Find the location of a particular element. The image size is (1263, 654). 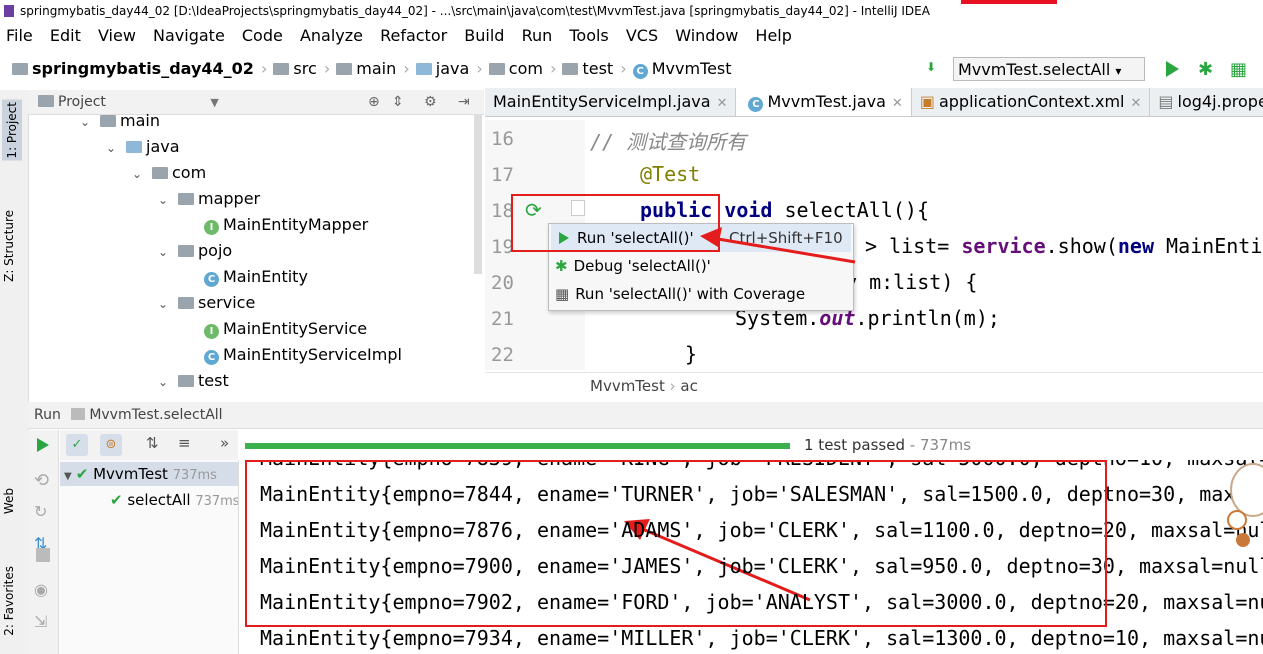

run-config-name: MvvmTest.selectAll is located at coordinates (155, 415).